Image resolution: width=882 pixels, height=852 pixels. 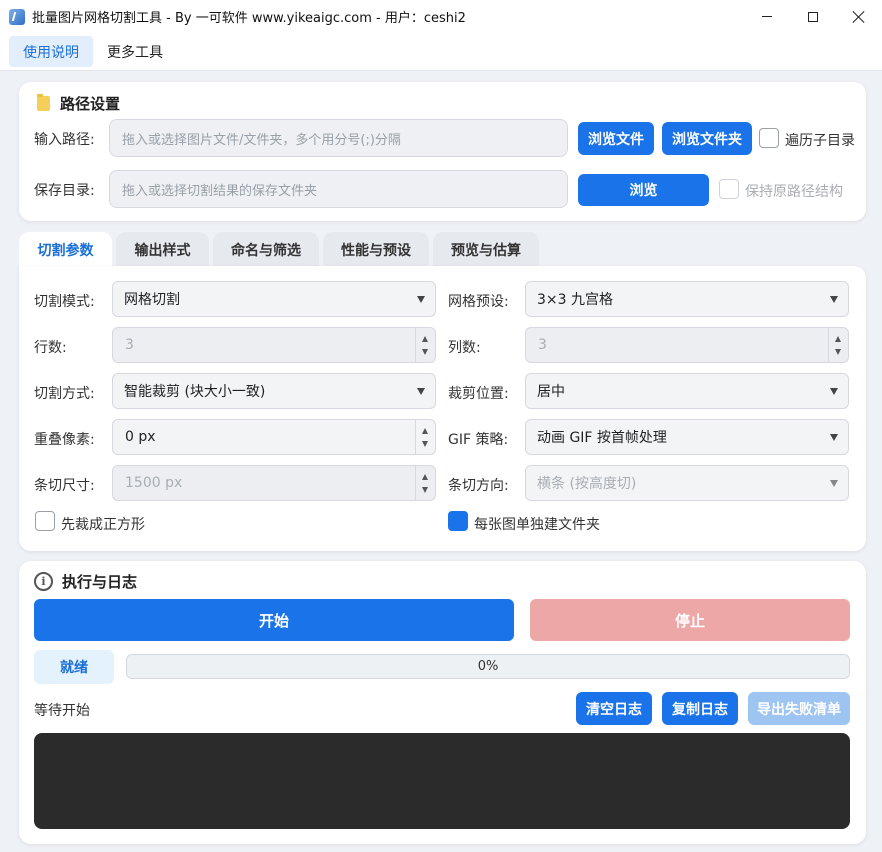 I want to click on app-icon, so click(x=17, y=16).